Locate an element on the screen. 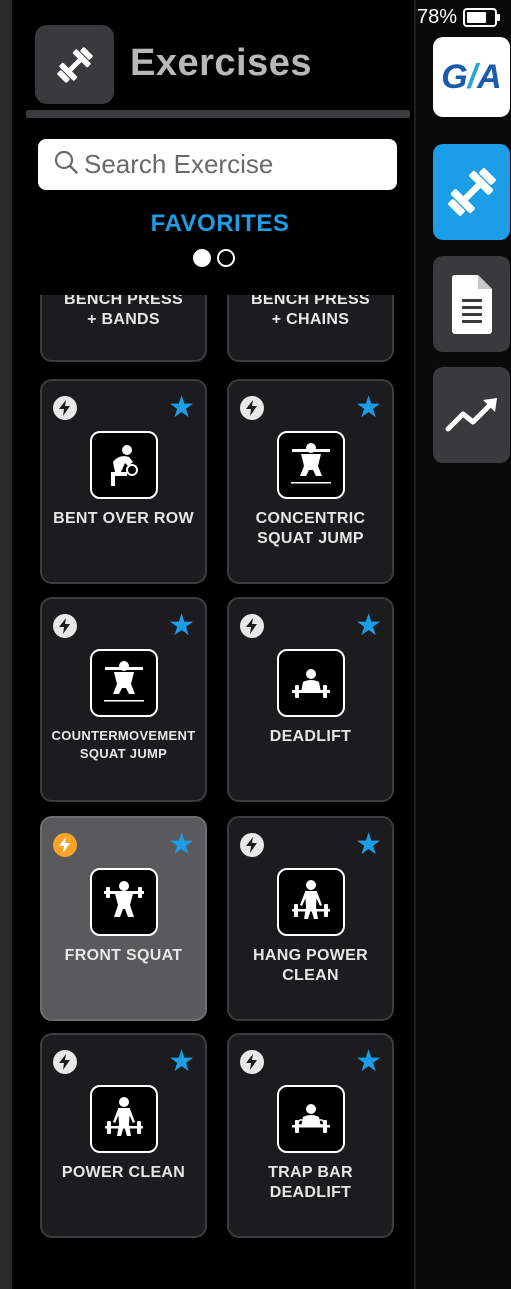 The height and width of the screenshot is (1289, 511). header-divider is located at coordinates (218, 114).